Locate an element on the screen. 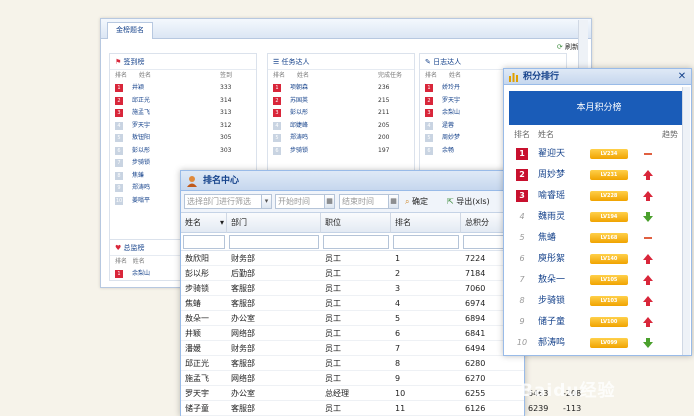 The image size is (694, 416). column-header-name: 姓名 ▾ is located at coordinates (204, 223).